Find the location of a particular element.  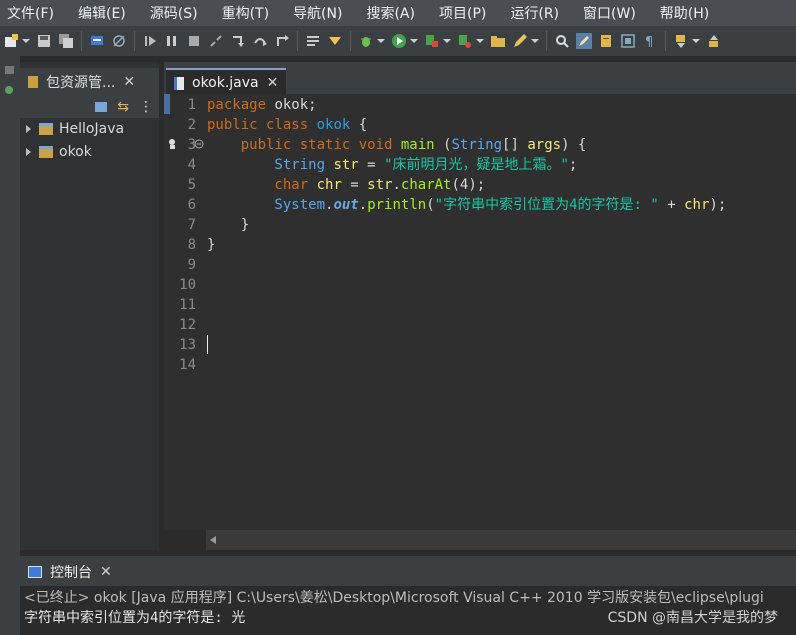

toolbar: ¶ is located at coordinates (398, 41).